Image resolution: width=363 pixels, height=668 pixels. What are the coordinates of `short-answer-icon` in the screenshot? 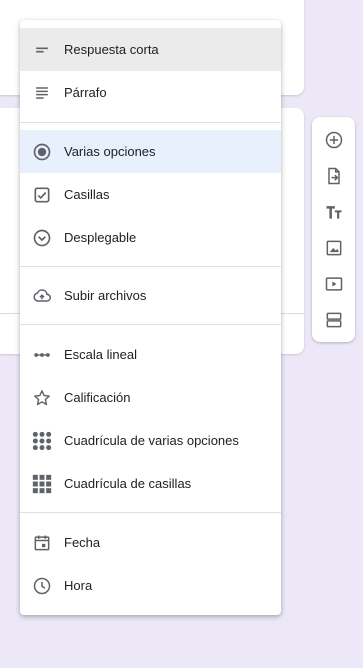 It's located at (42, 50).